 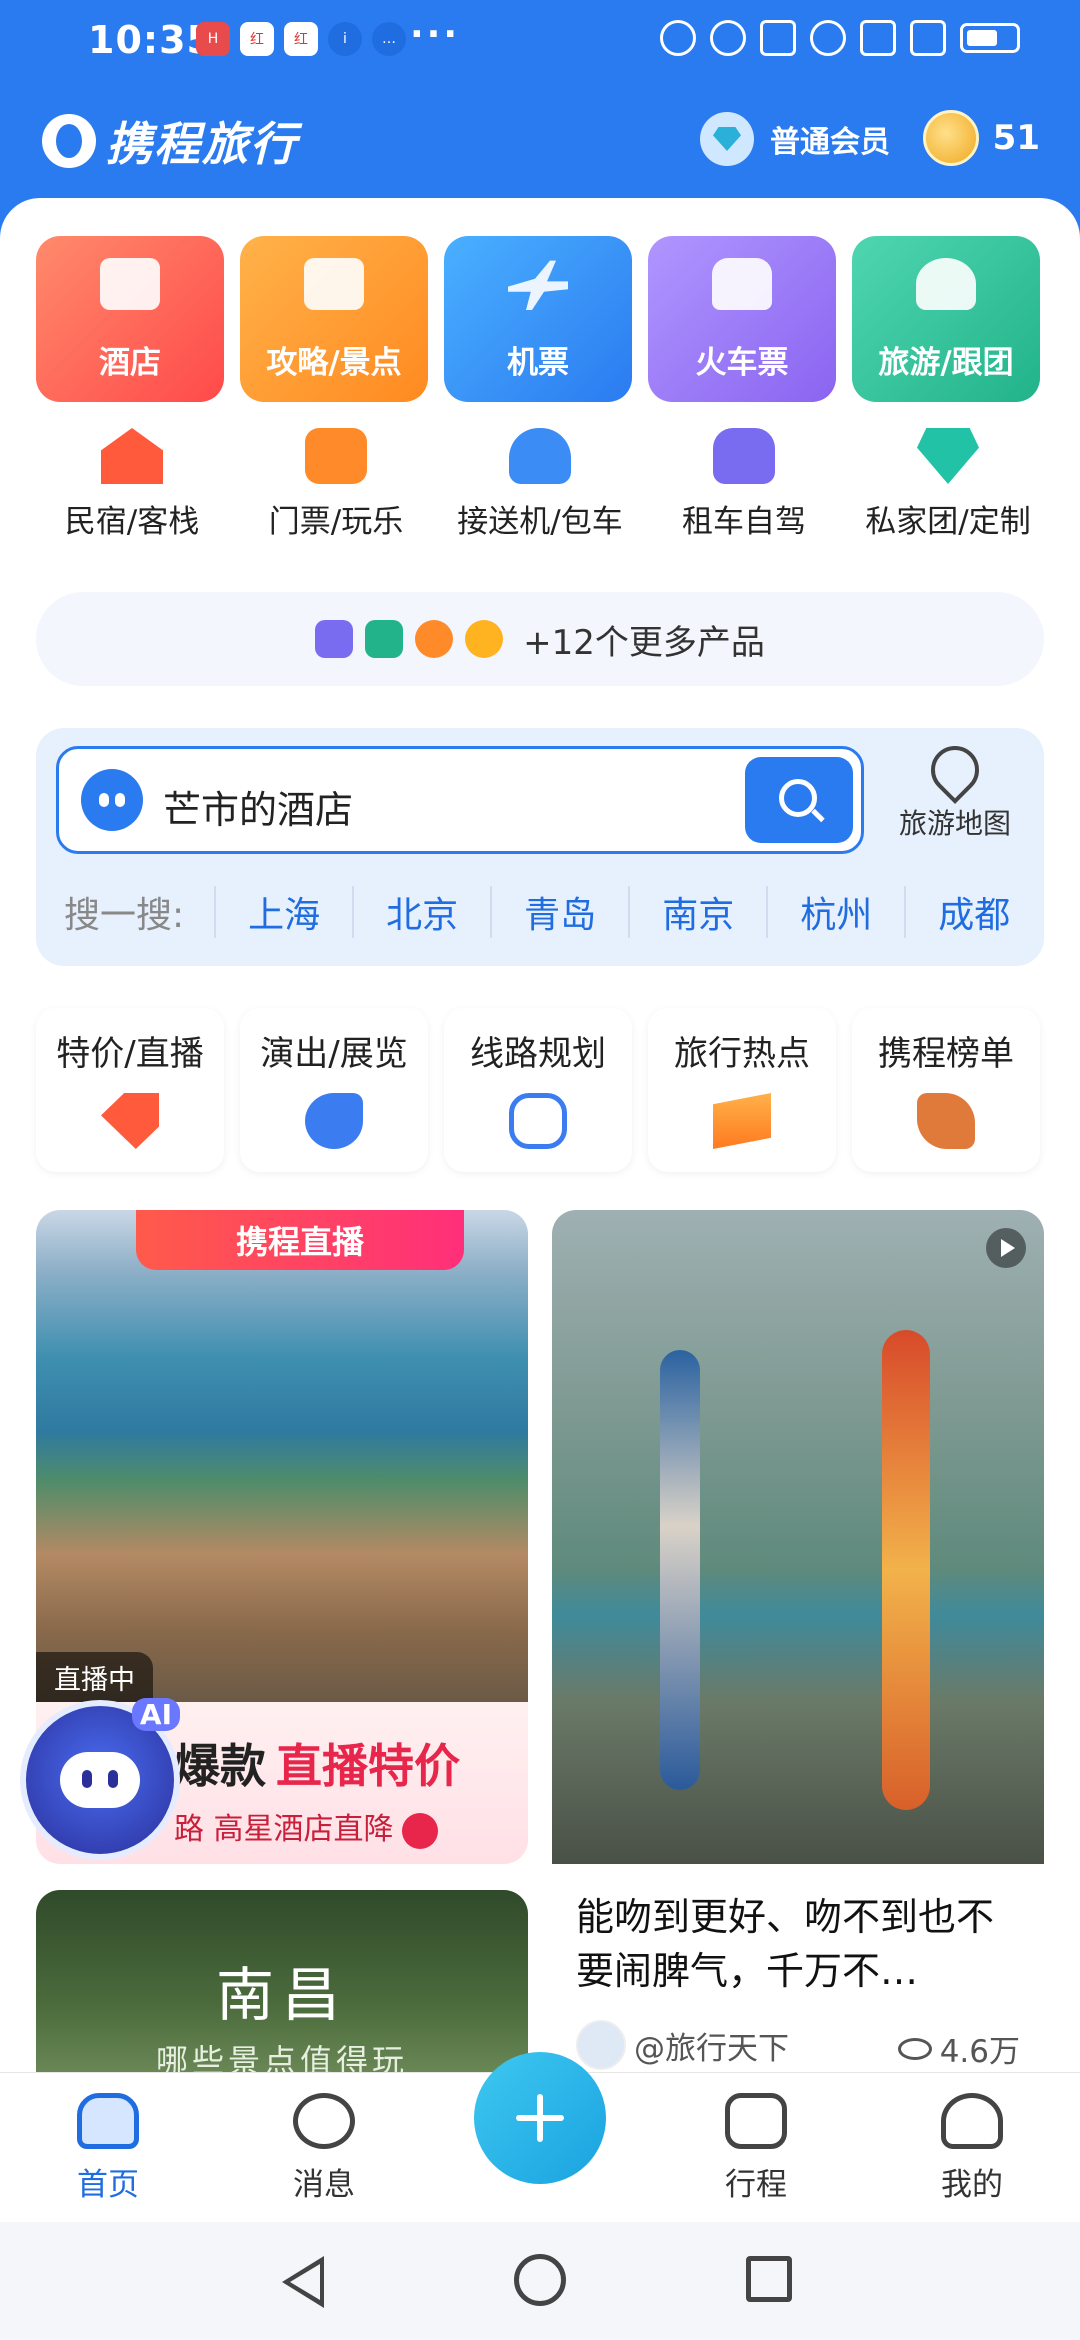 What do you see at coordinates (948, 456) in the screenshot?
I see `diamond-icon` at bounding box center [948, 456].